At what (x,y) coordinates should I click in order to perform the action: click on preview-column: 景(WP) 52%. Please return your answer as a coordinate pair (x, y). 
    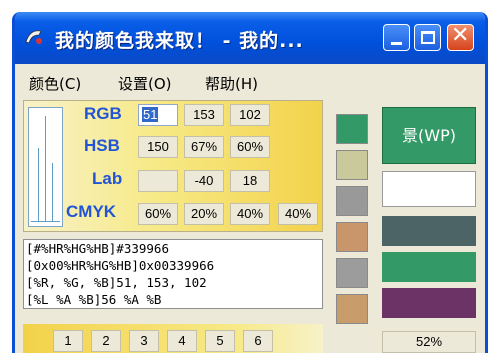
    Looking at the image, I should click on (429, 226).